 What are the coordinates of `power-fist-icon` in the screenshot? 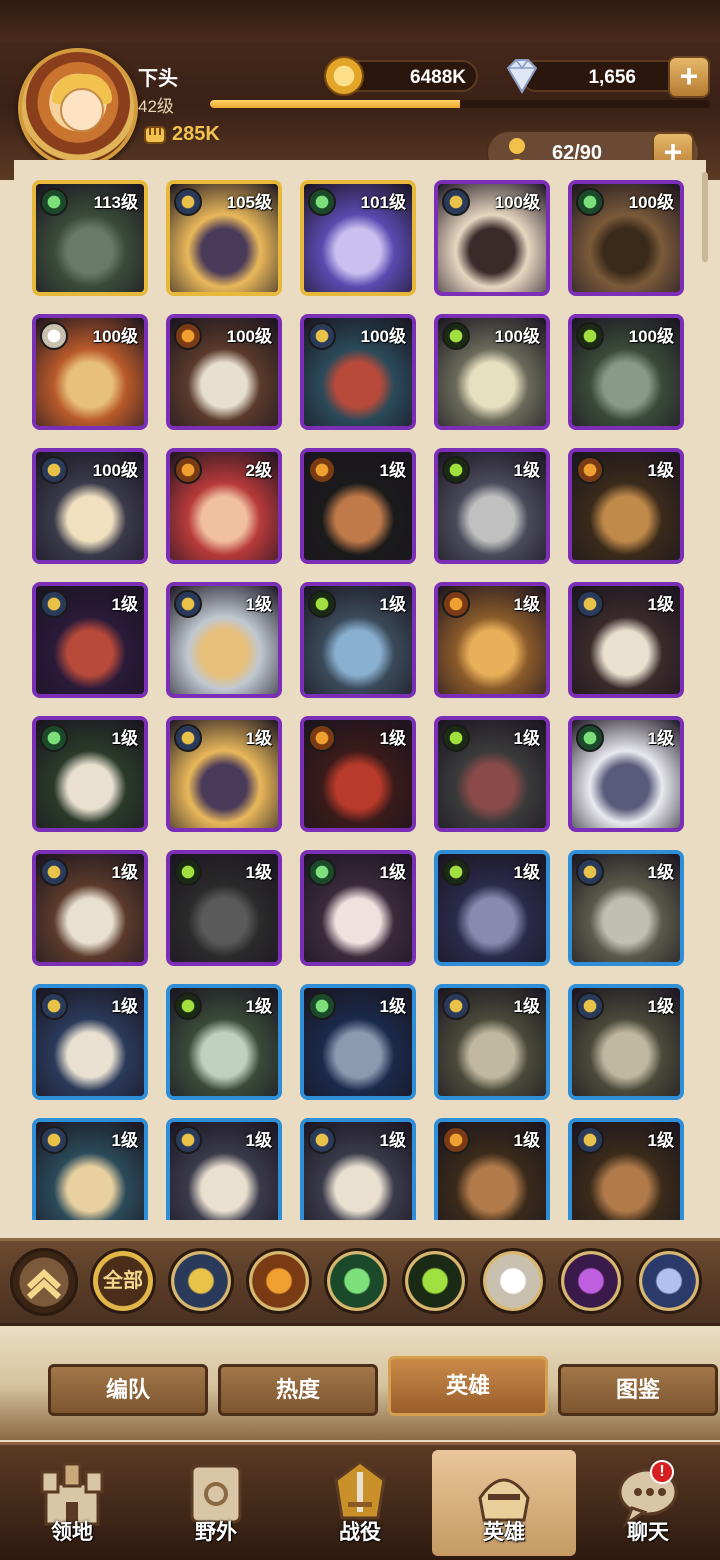 It's located at (155, 135).